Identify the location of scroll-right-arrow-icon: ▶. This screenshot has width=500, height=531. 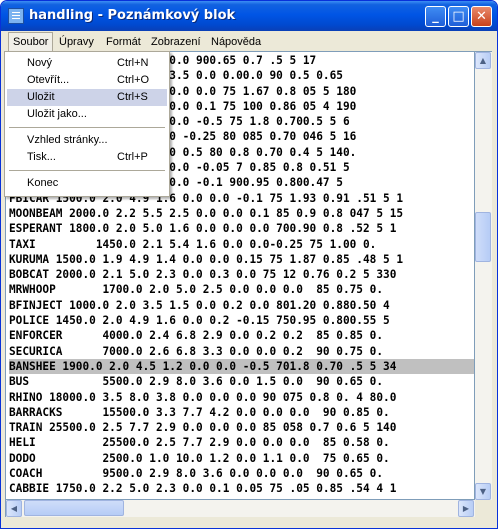
(466, 508).